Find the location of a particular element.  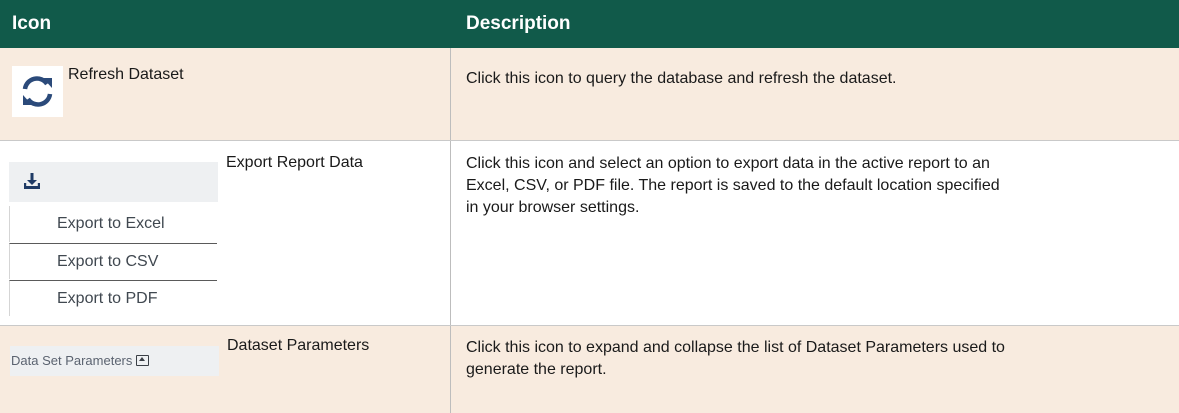

header-icon: Icon is located at coordinates (32, 23).